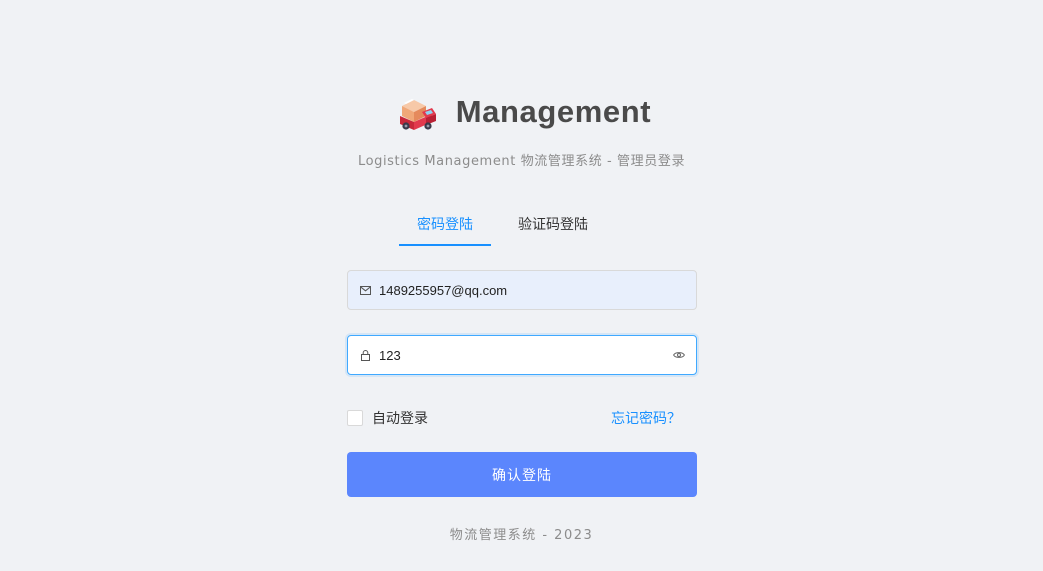 This screenshot has width=1043, height=571. I want to click on email-input, so click(537, 290).